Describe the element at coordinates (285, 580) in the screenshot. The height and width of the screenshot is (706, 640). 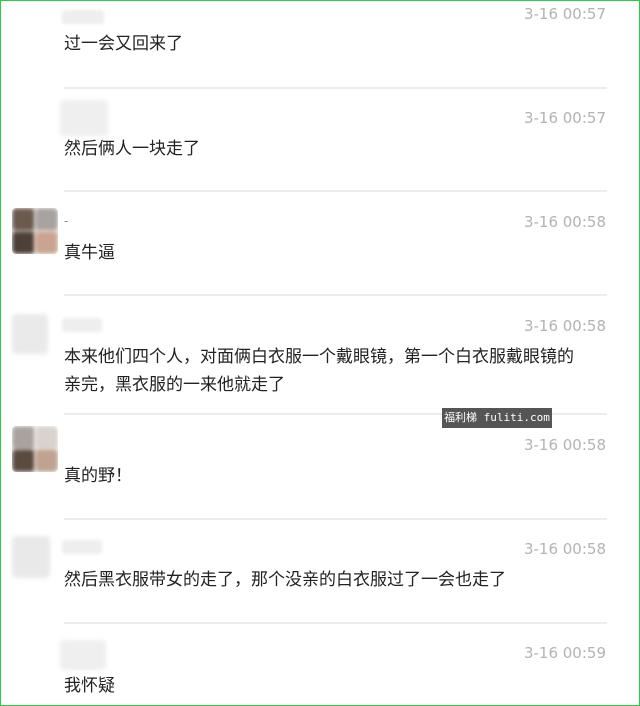
I see `comment-text: 然后黑衣服带女的走了，那个没亲的白衣服过了一会也走了` at that location.